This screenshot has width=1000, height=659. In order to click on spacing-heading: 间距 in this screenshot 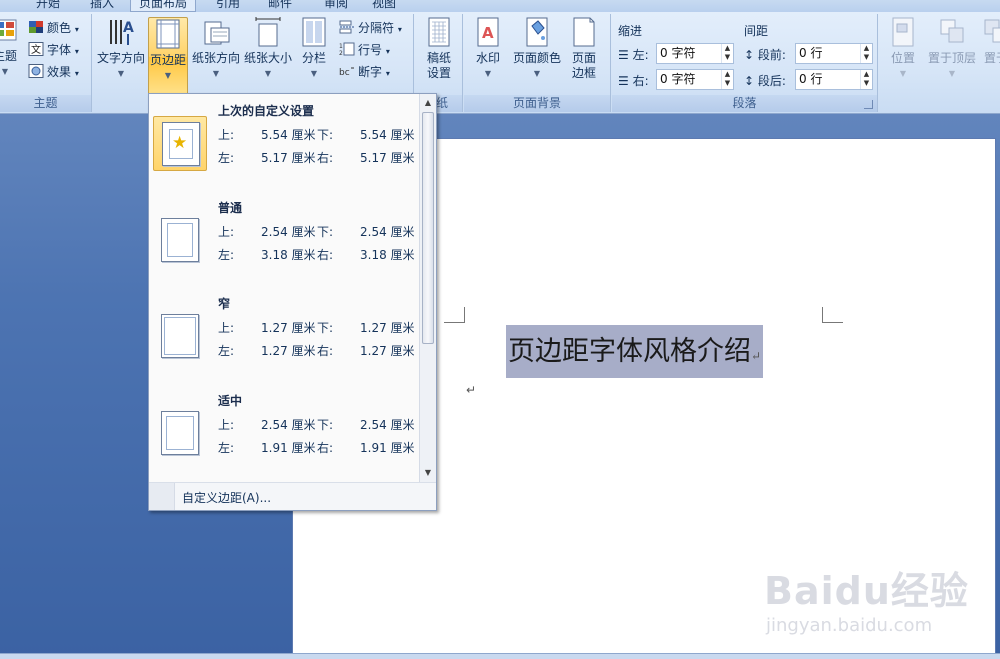, I will do `click(756, 31)`.